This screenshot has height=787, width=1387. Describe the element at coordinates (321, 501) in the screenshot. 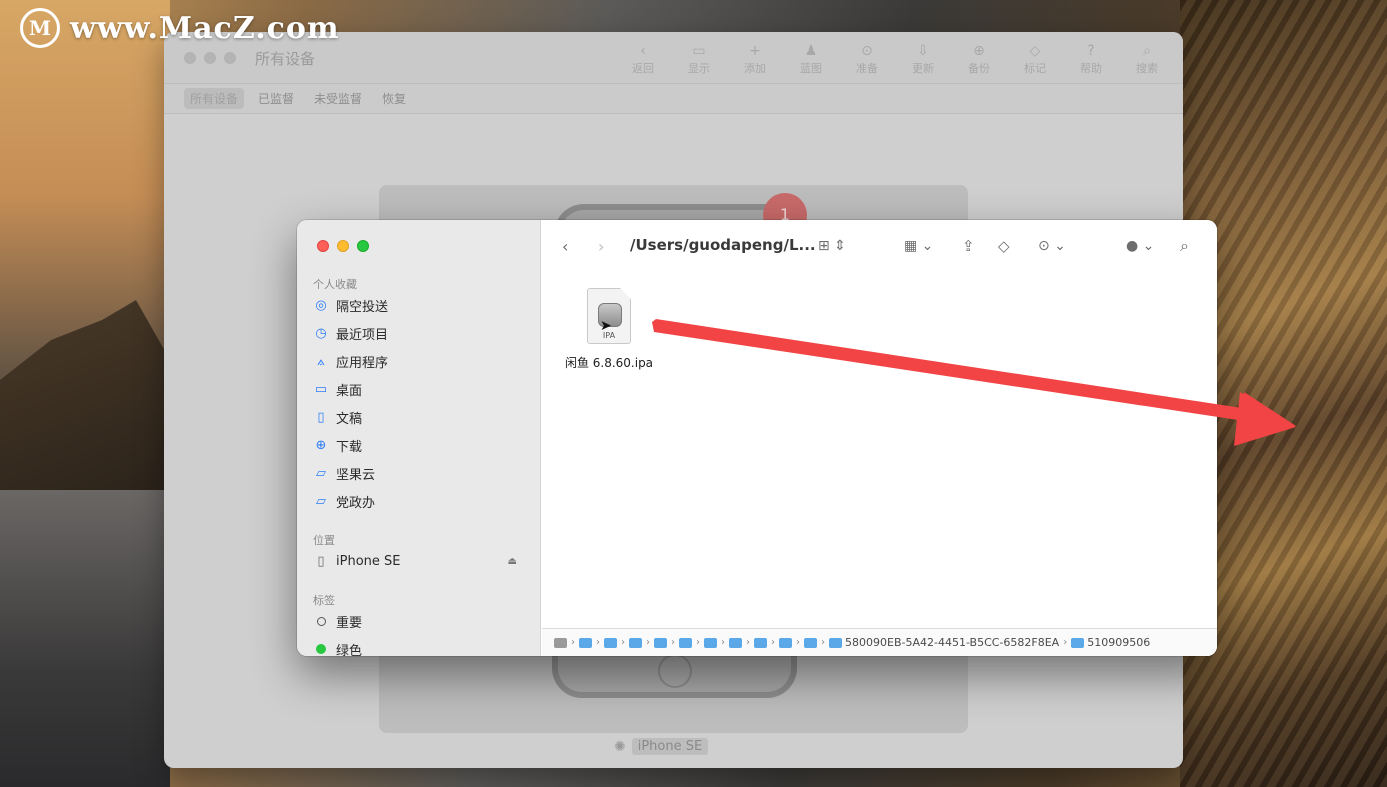

I see `folder-icon: ▱` at that location.